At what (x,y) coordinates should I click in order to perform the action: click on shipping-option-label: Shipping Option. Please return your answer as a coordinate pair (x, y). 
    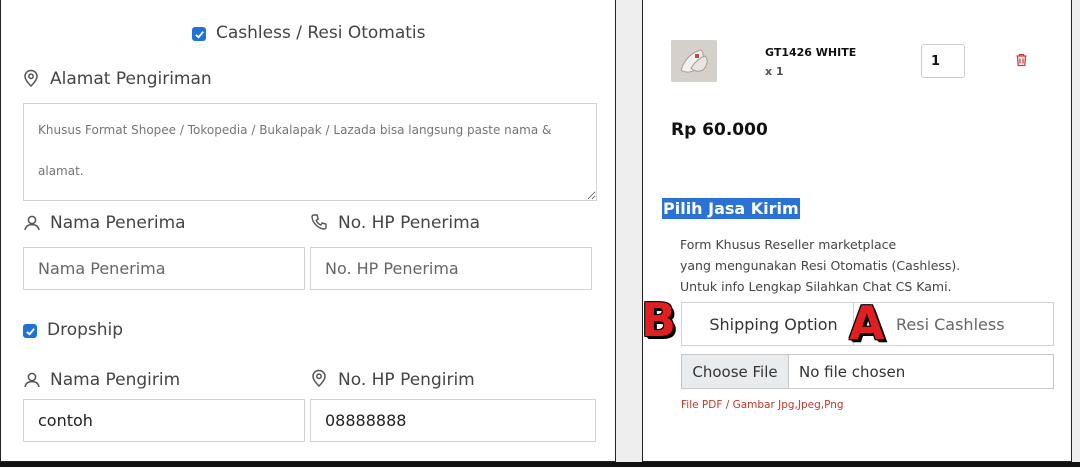
    Looking at the image, I should click on (773, 324).